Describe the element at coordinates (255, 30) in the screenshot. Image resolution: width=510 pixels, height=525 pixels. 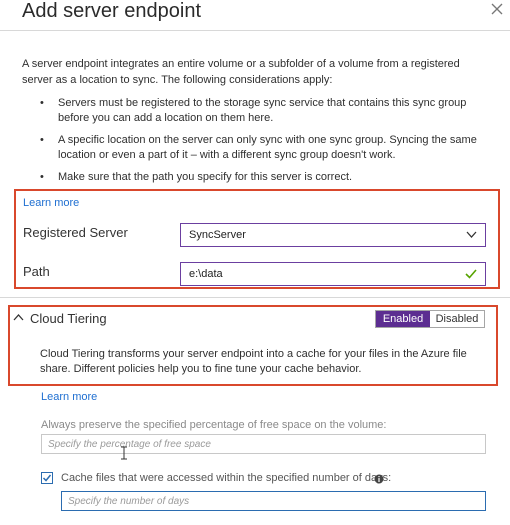
I see `header-divider` at that location.